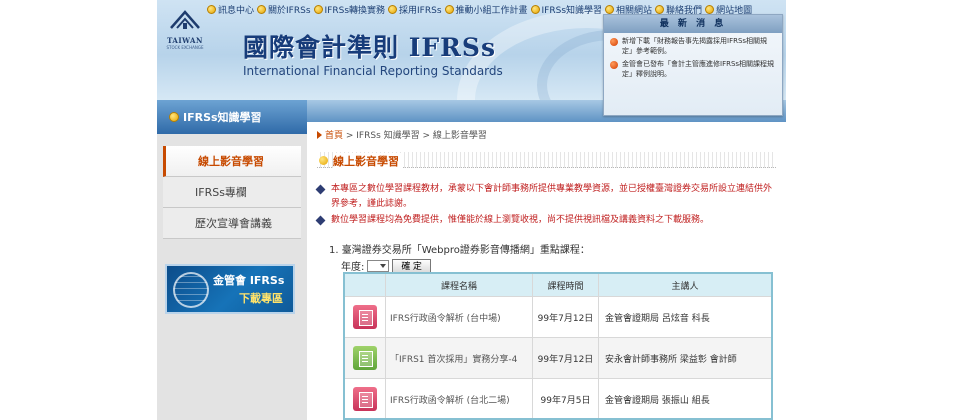 The height and width of the screenshot is (420, 960). I want to click on arrow-right-icon, so click(319, 135).